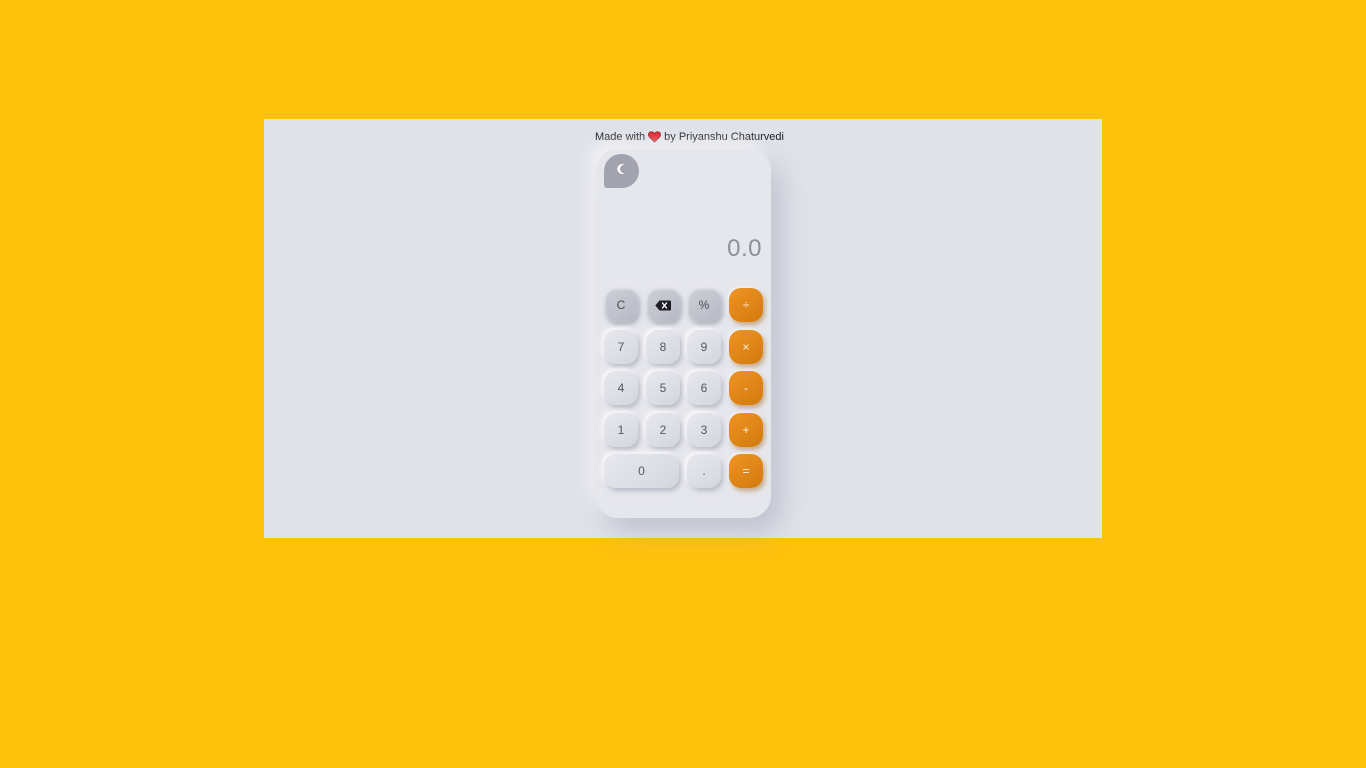  What do you see at coordinates (746, 471) in the screenshot?
I see `equals-button: =` at bounding box center [746, 471].